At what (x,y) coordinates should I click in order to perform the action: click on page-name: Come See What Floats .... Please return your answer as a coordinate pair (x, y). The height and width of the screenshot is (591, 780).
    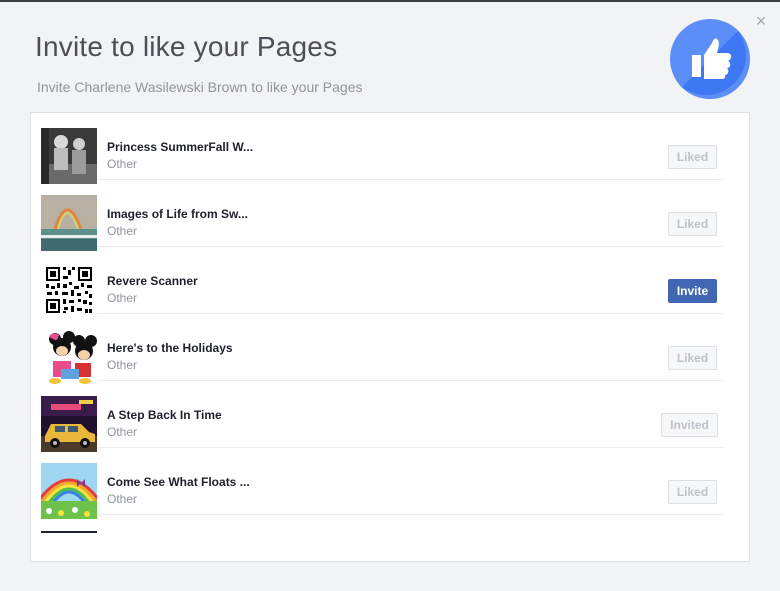
    Looking at the image, I should click on (178, 482).